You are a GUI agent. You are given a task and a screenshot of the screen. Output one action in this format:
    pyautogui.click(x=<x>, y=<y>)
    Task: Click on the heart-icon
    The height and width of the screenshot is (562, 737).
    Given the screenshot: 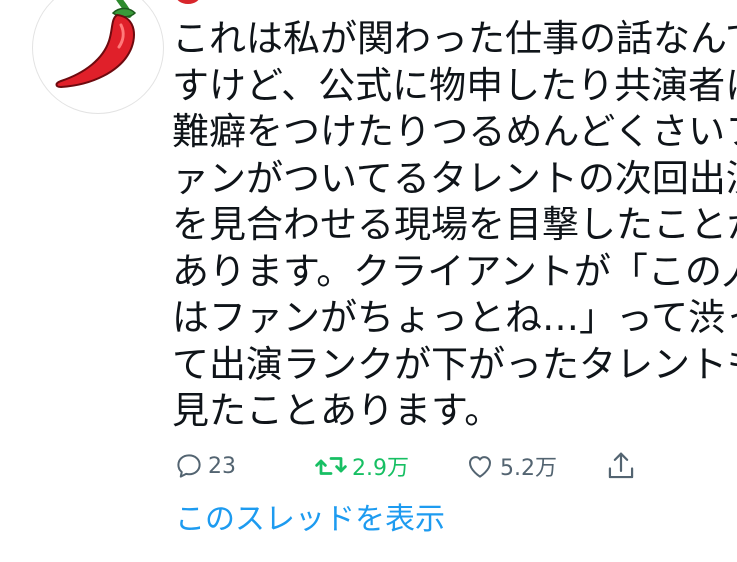 What is the action you would take?
    pyautogui.click(x=480, y=467)
    